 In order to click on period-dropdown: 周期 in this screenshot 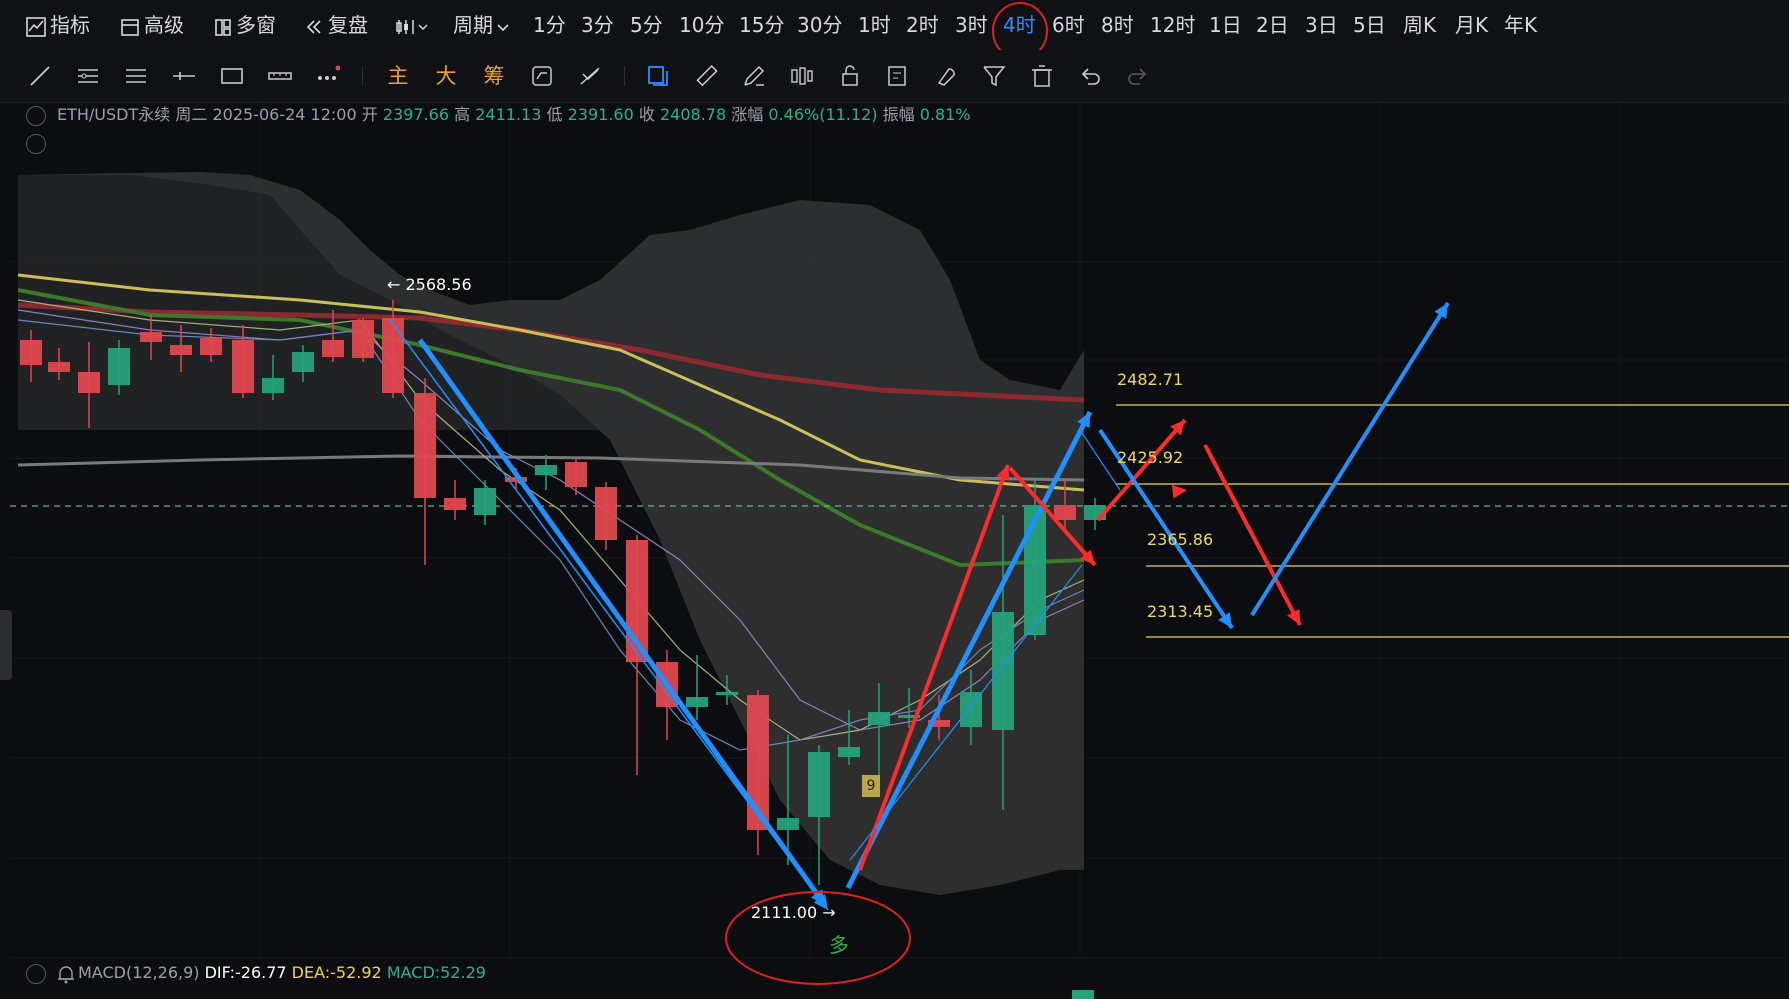, I will do `click(483, 25)`.